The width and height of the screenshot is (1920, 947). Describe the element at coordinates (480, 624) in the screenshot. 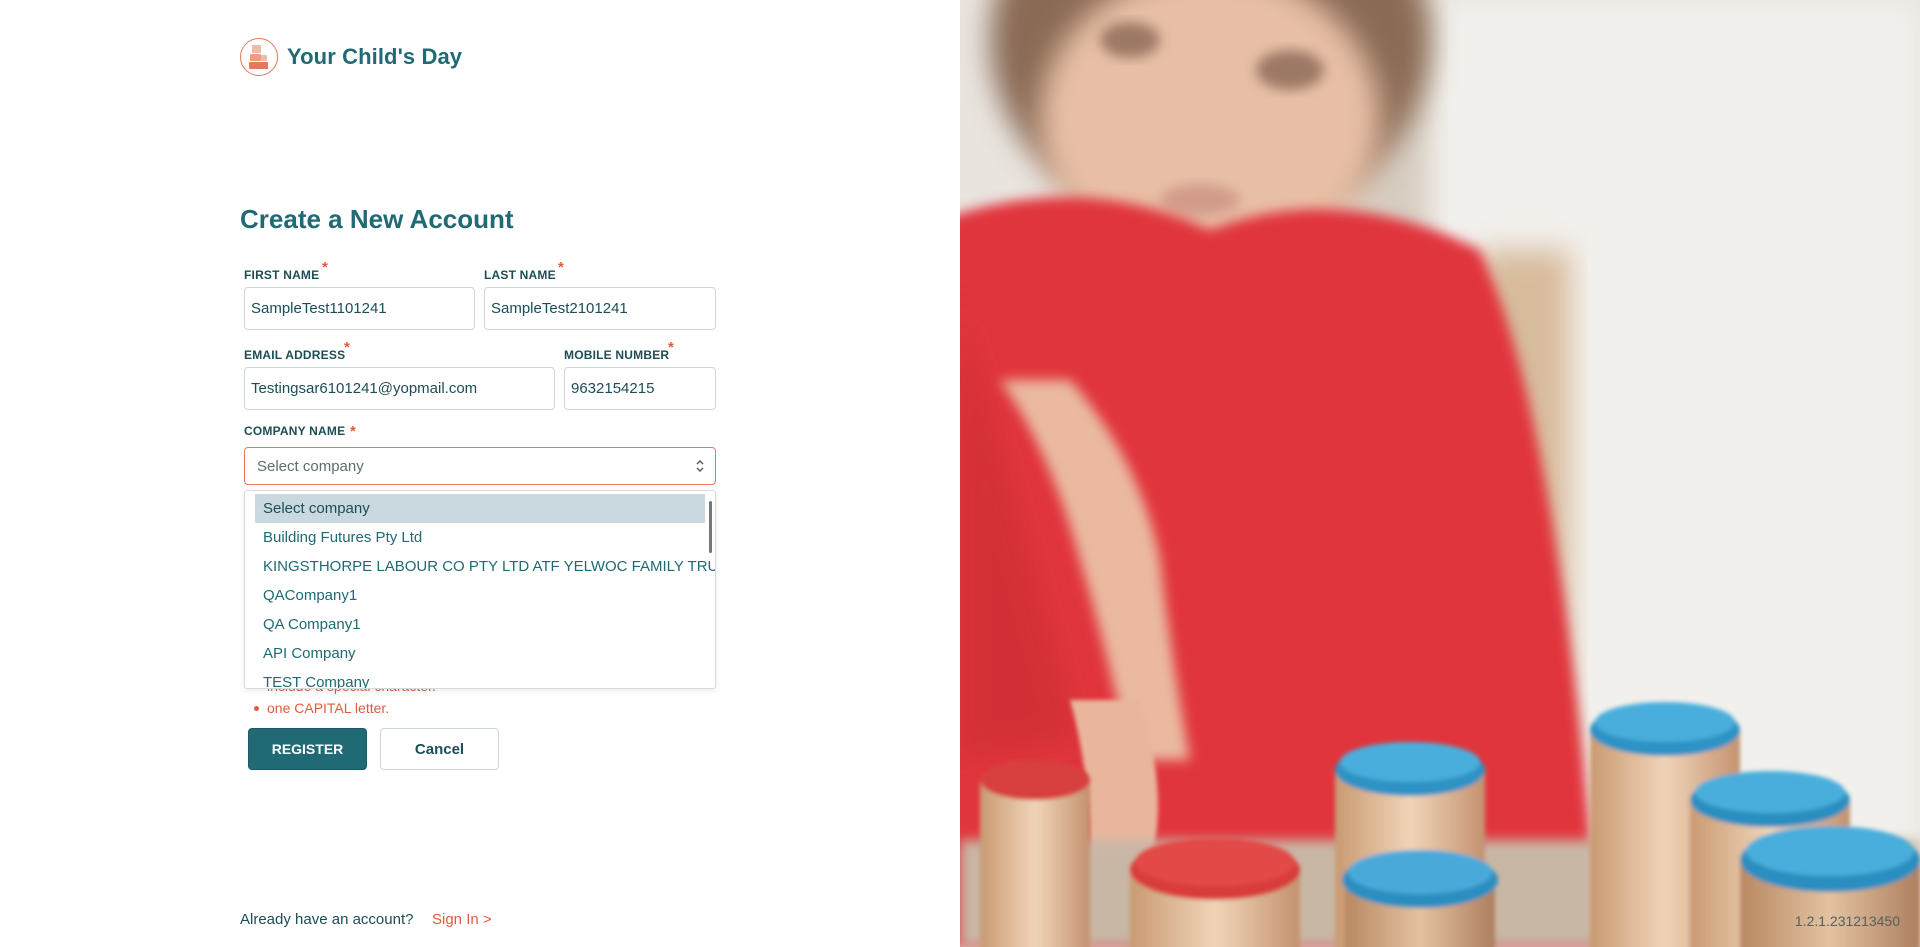

I see `company-option: QA Company1` at that location.